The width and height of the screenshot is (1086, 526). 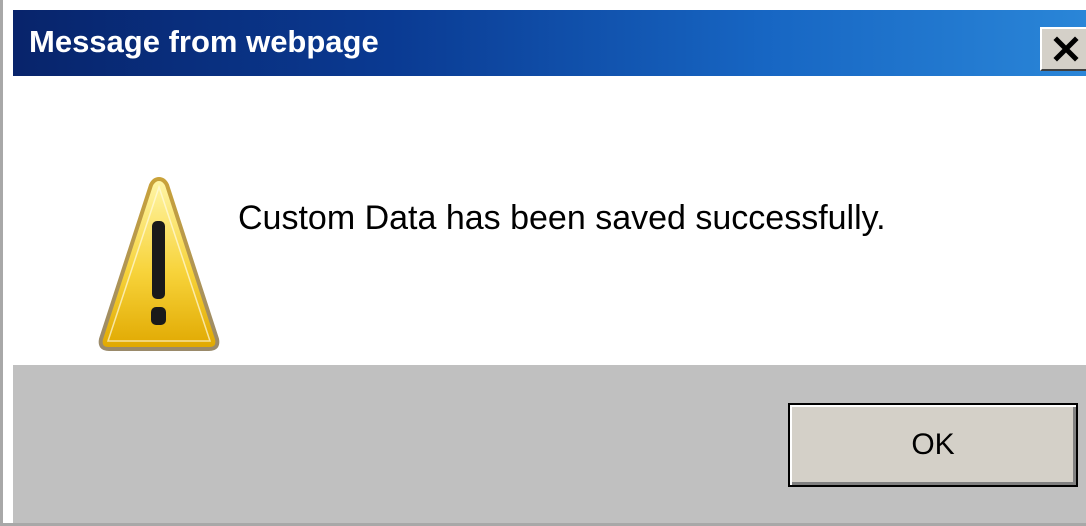 I want to click on dialog-titlebar: Message from webpage, so click(x=549, y=43).